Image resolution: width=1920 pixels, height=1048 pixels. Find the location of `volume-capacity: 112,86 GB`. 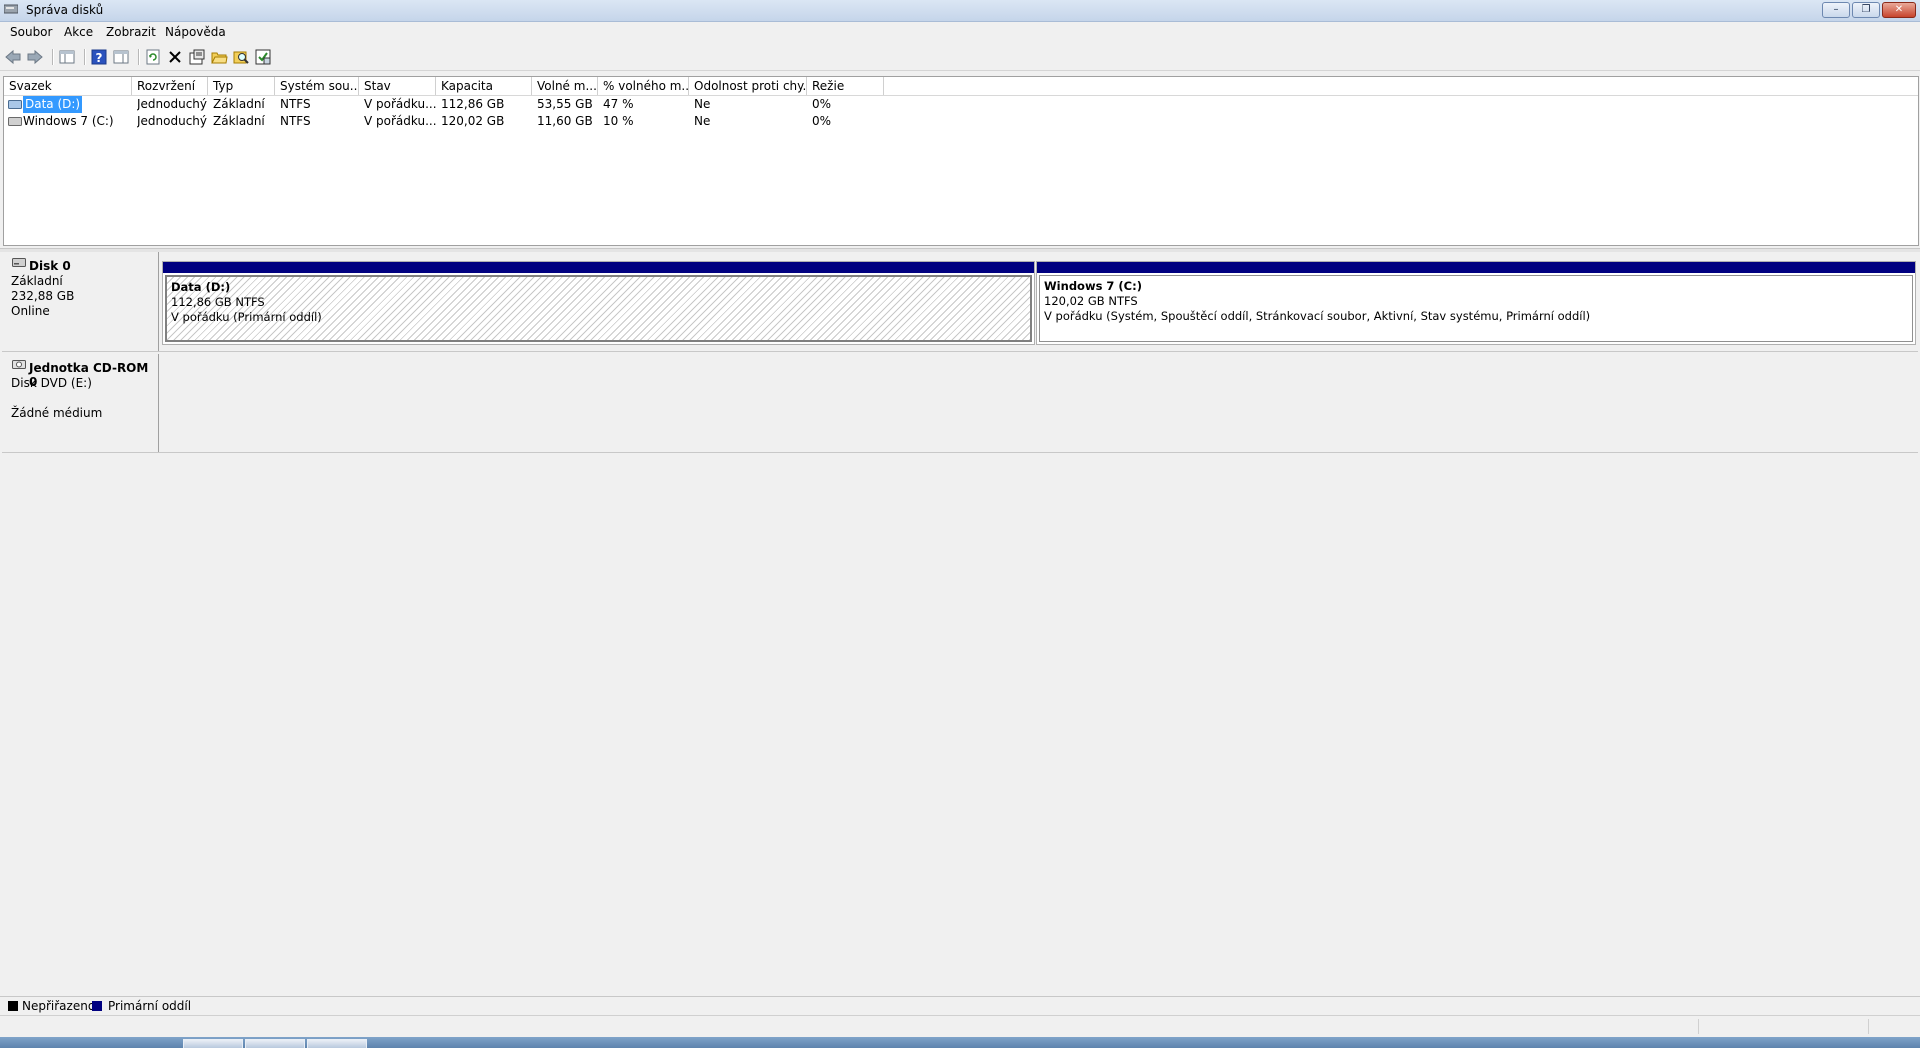

volume-capacity: 112,86 GB is located at coordinates (473, 104).